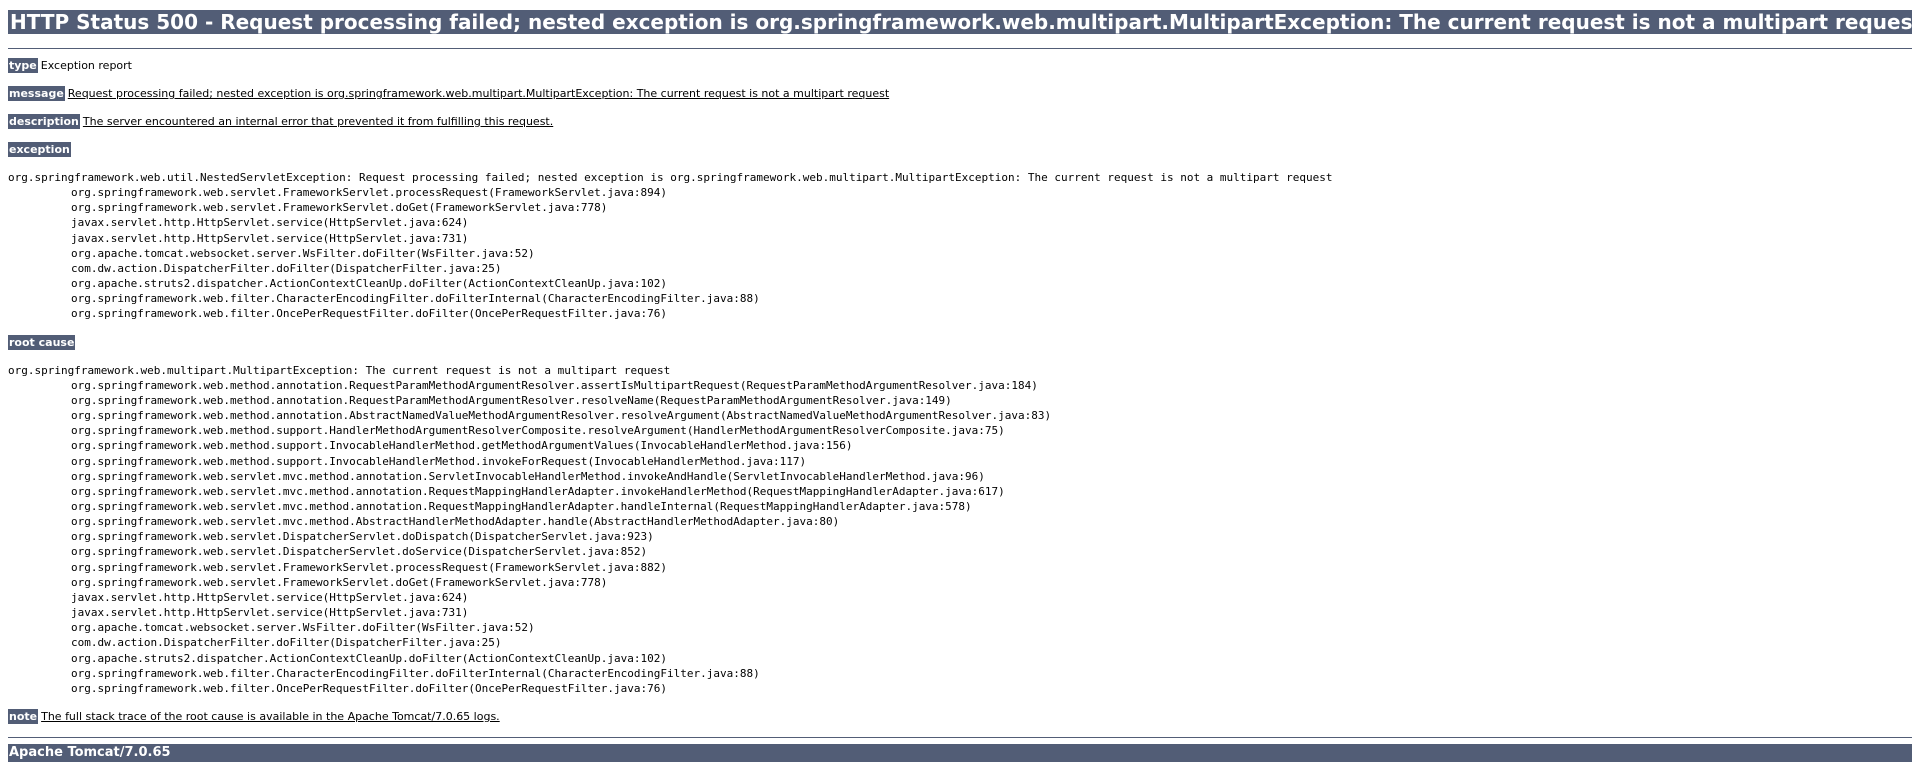 The height and width of the screenshot is (774, 1920). I want to click on root-cause-label: root cause, so click(42, 342).